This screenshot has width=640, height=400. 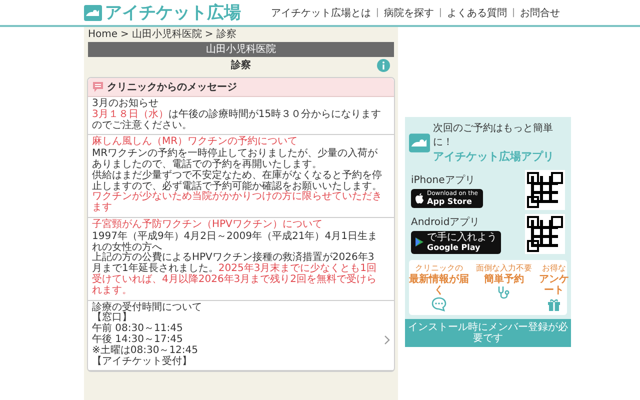 I want to click on banner-app-name: アイチケット広場アプリ, so click(x=494, y=156).